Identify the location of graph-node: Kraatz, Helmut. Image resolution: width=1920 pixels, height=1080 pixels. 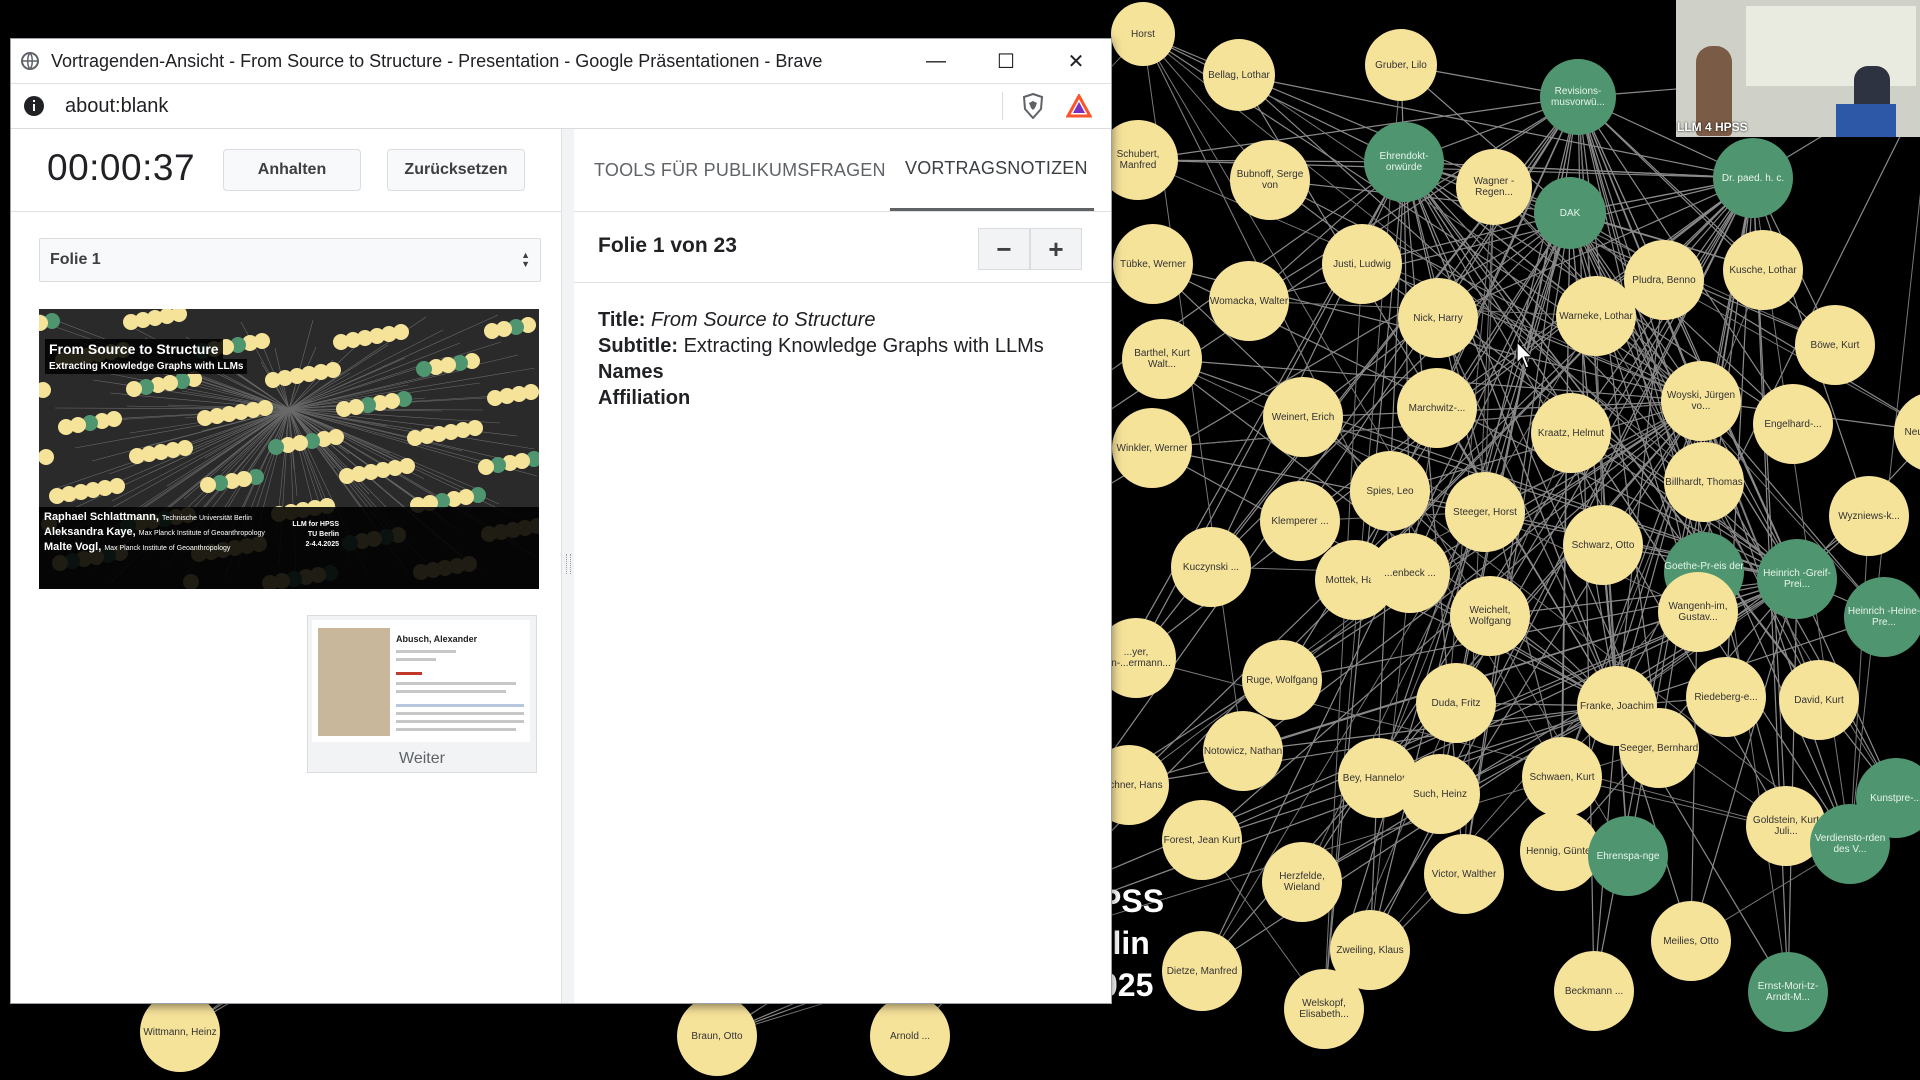
(1571, 433).